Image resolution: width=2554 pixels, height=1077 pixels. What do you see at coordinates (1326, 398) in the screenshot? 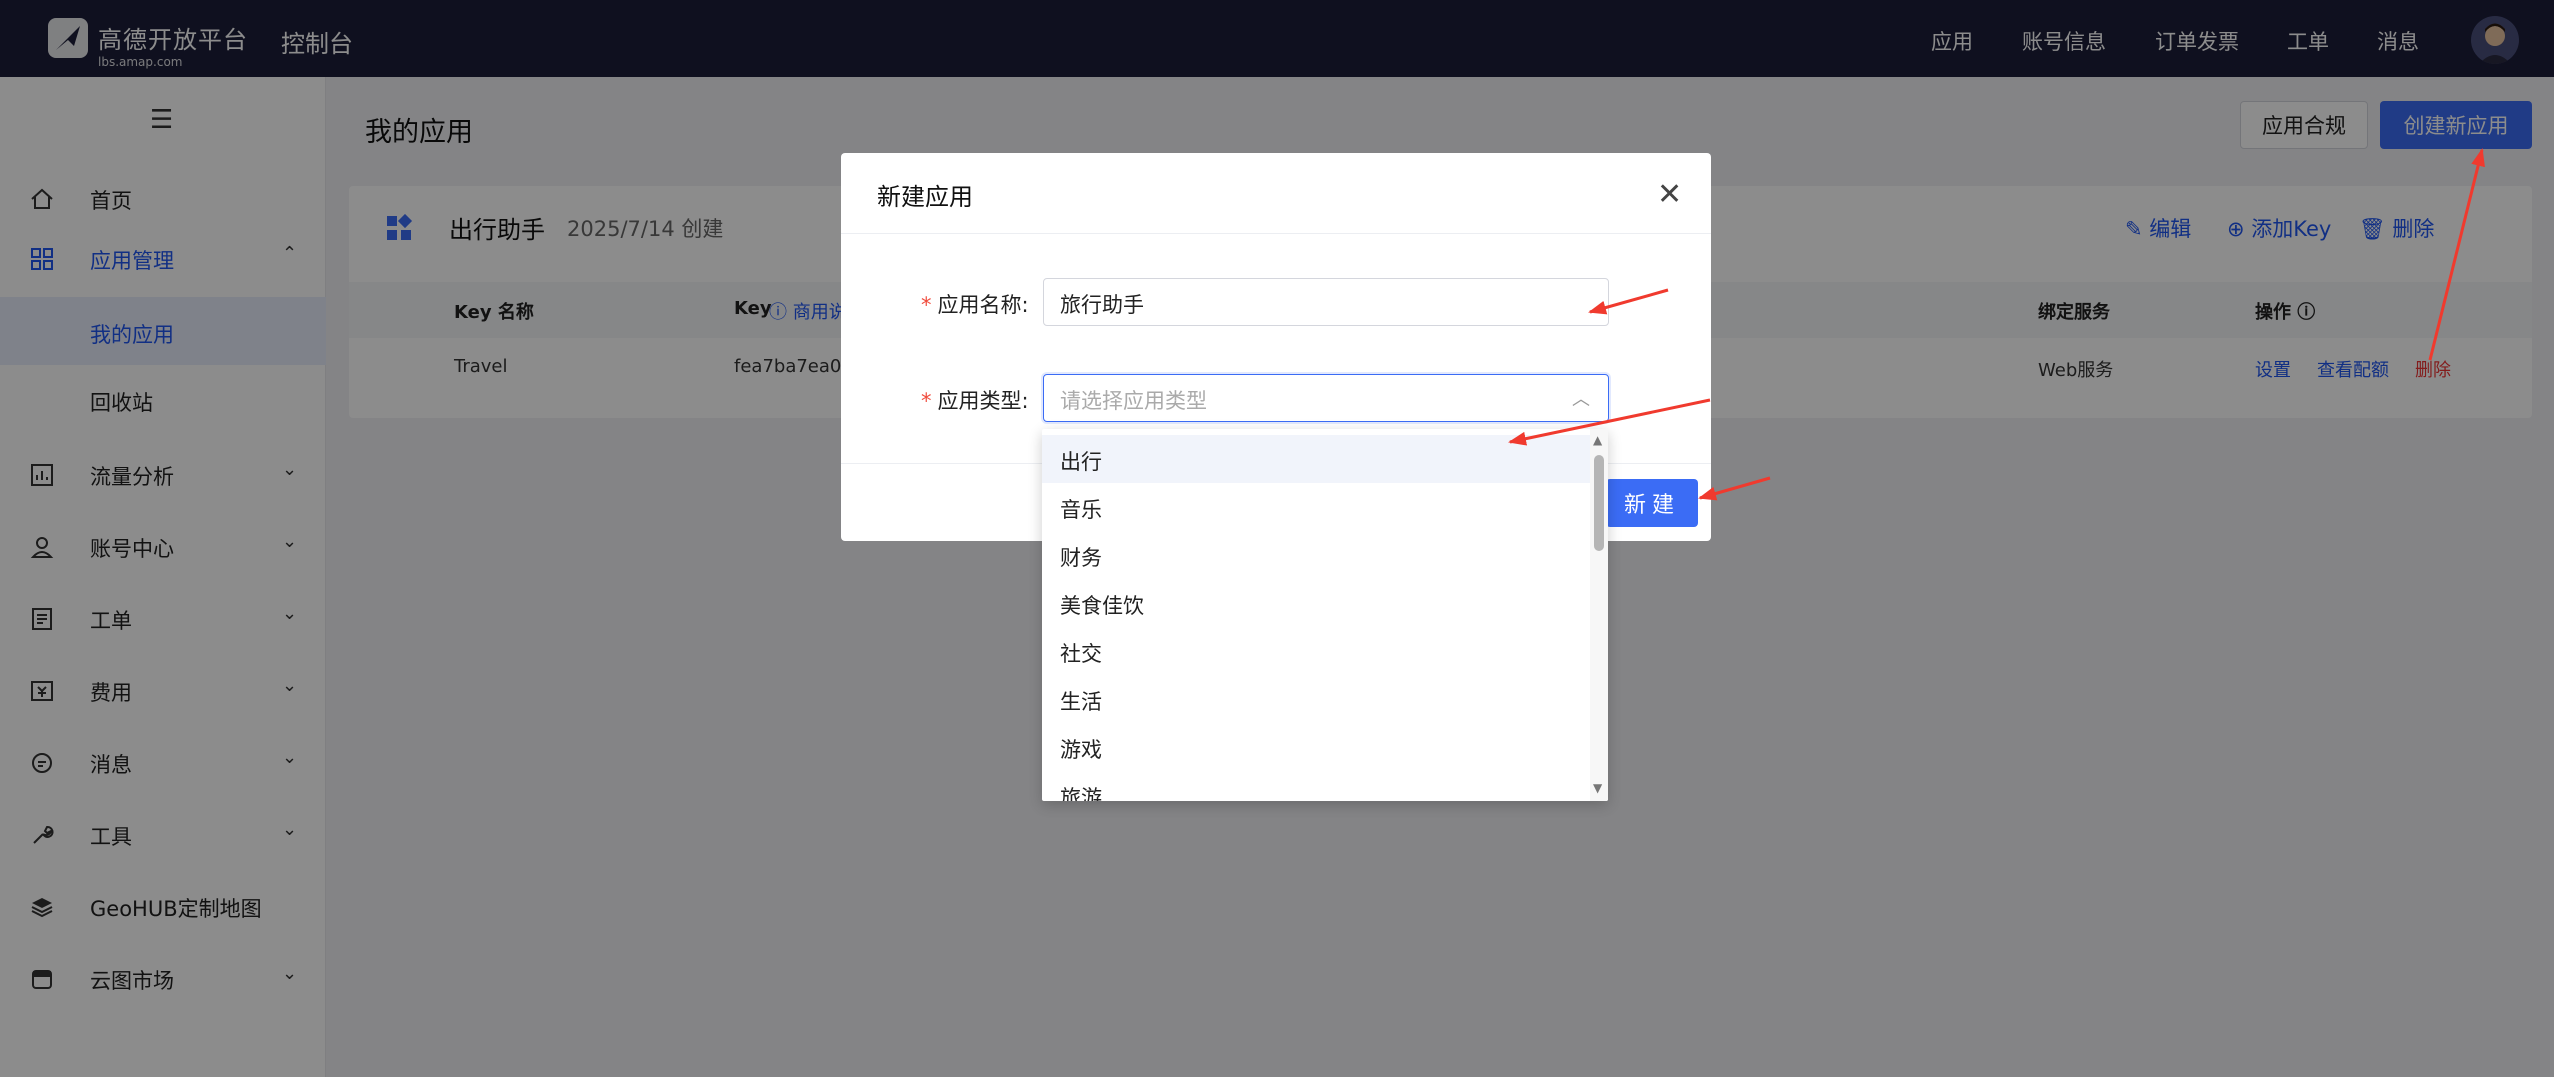
I see `app-type-select: 请选择应用类型 ︿` at bounding box center [1326, 398].